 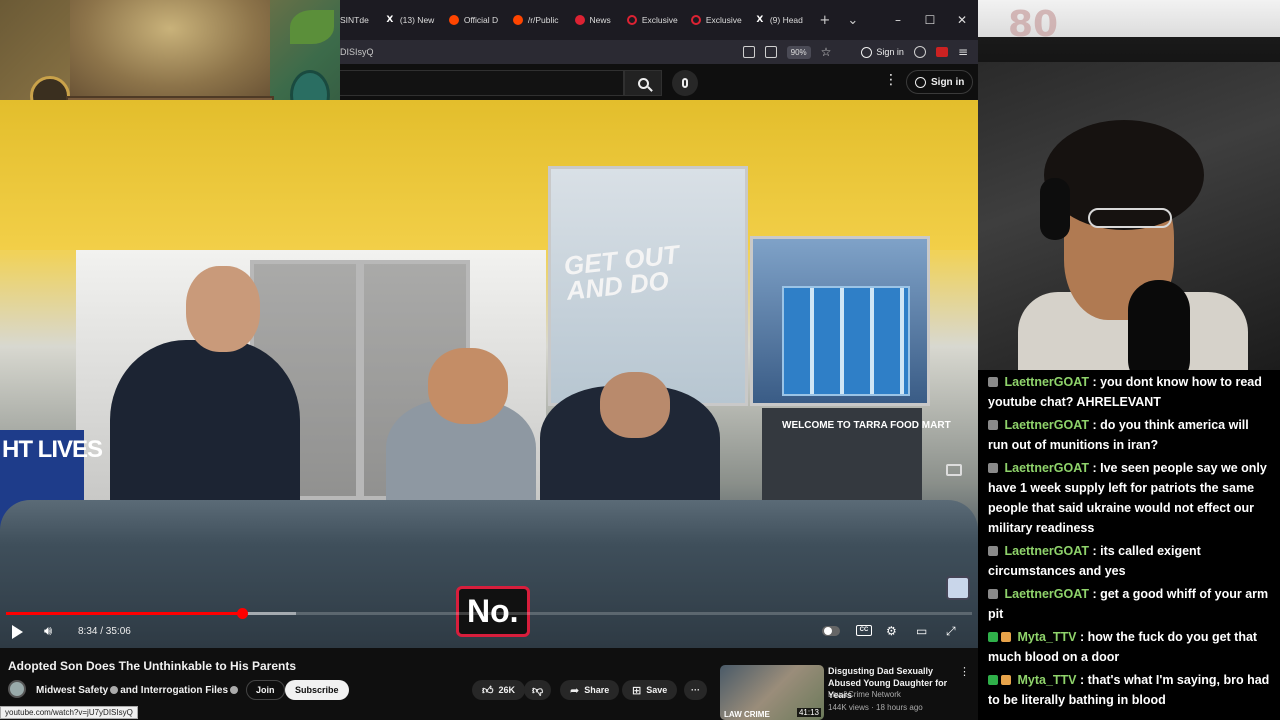 What do you see at coordinates (786, 20) in the screenshot?
I see `tab-label: (9) Head` at bounding box center [786, 20].